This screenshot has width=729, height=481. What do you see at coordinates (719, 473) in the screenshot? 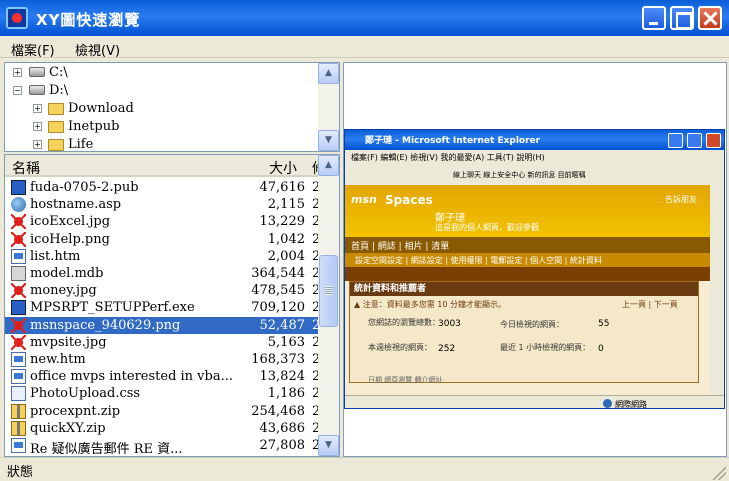
I see `resize-grip-icon` at bounding box center [719, 473].